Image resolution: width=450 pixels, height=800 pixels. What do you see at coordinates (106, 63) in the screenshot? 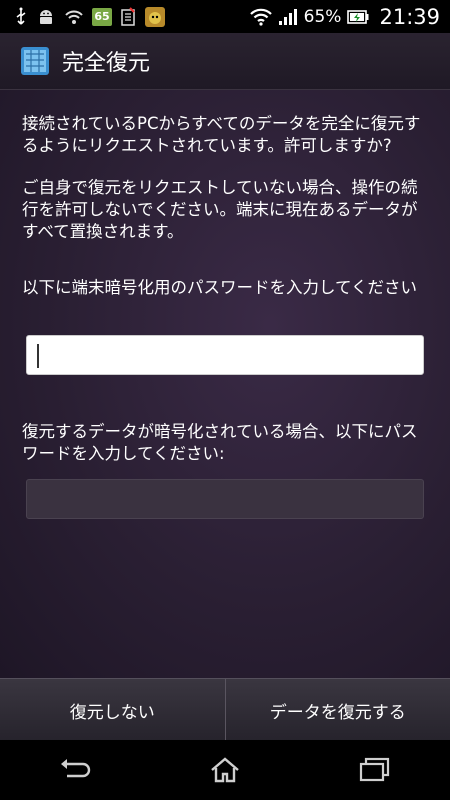
I see `page-title: 完全復元` at bounding box center [106, 63].